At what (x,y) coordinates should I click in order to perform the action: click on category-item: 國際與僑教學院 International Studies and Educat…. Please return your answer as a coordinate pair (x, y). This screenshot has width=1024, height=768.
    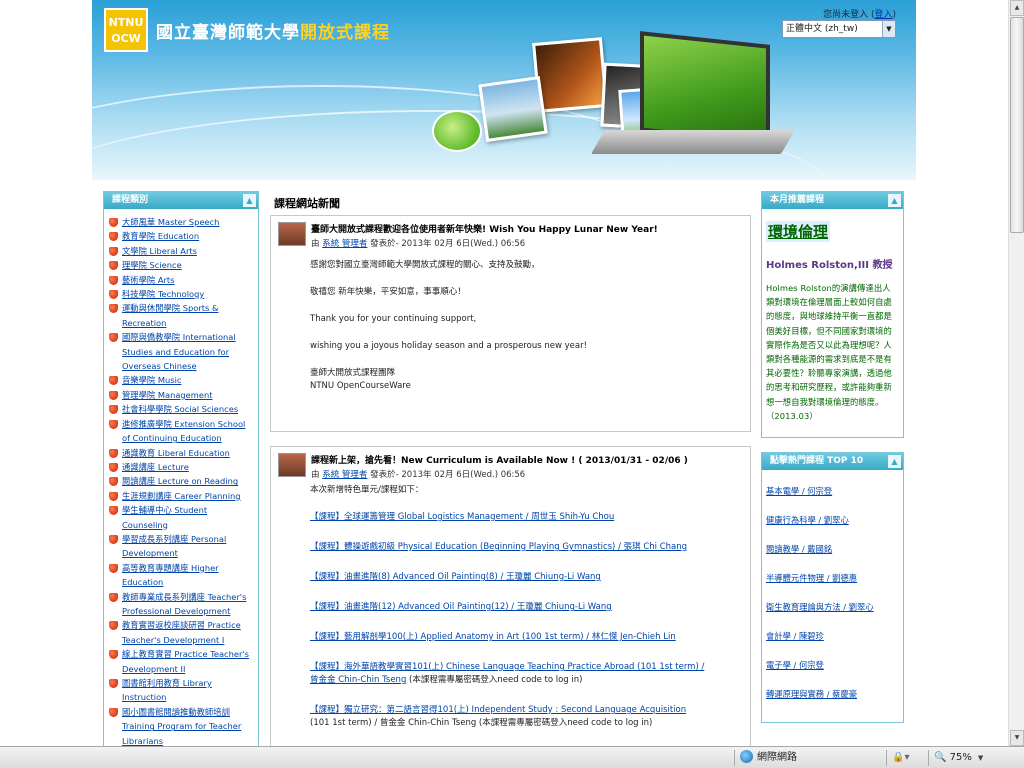
    Looking at the image, I should click on (181, 351).